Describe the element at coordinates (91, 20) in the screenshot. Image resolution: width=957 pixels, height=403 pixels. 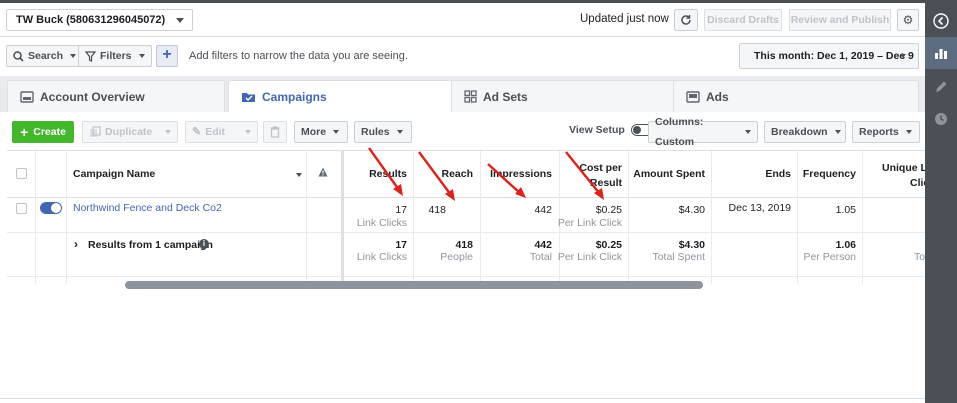
I see `account-name: TW Buck (580631296045072)` at that location.